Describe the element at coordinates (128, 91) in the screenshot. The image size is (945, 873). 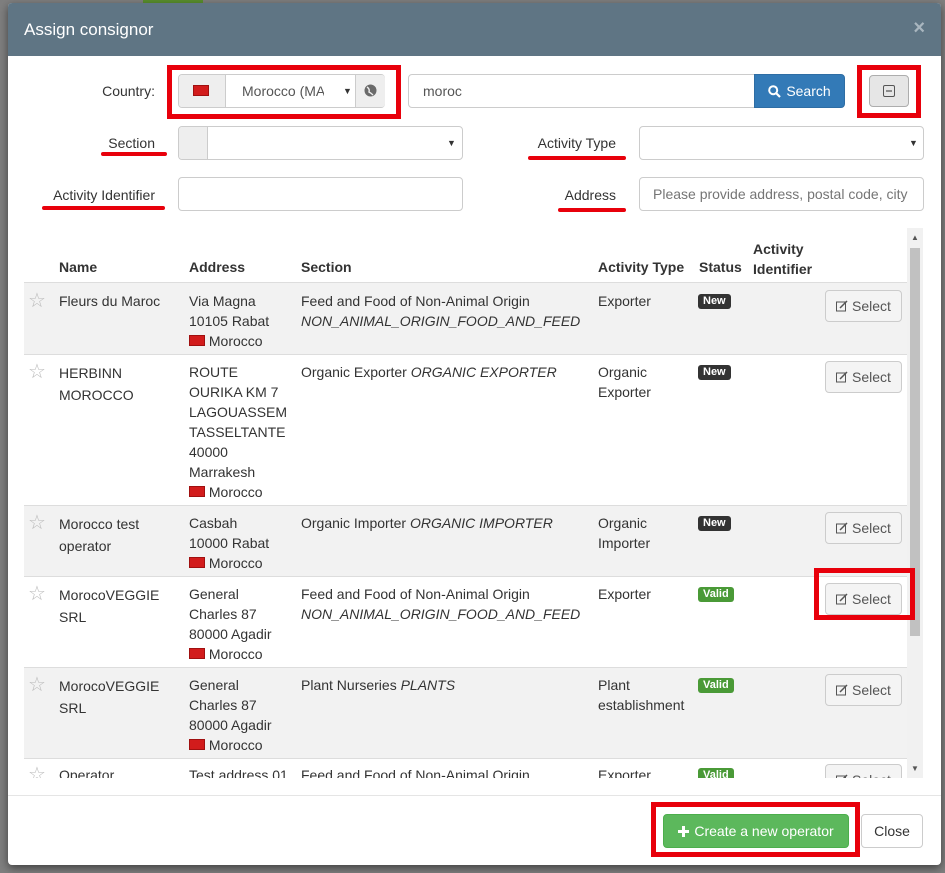
I see `country-label: Country:` at that location.